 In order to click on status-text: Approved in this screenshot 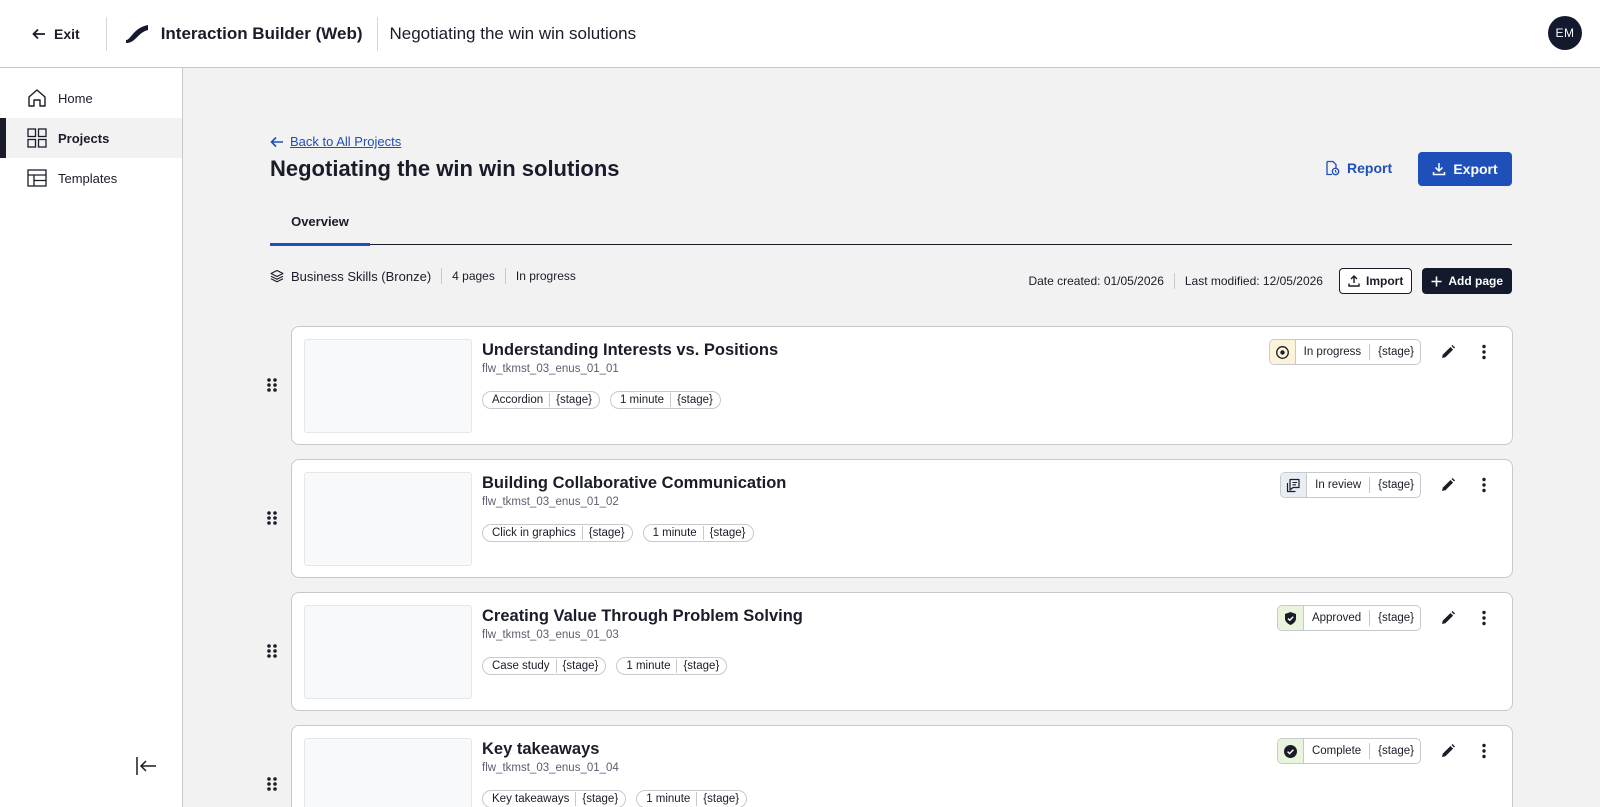, I will do `click(1336, 618)`.